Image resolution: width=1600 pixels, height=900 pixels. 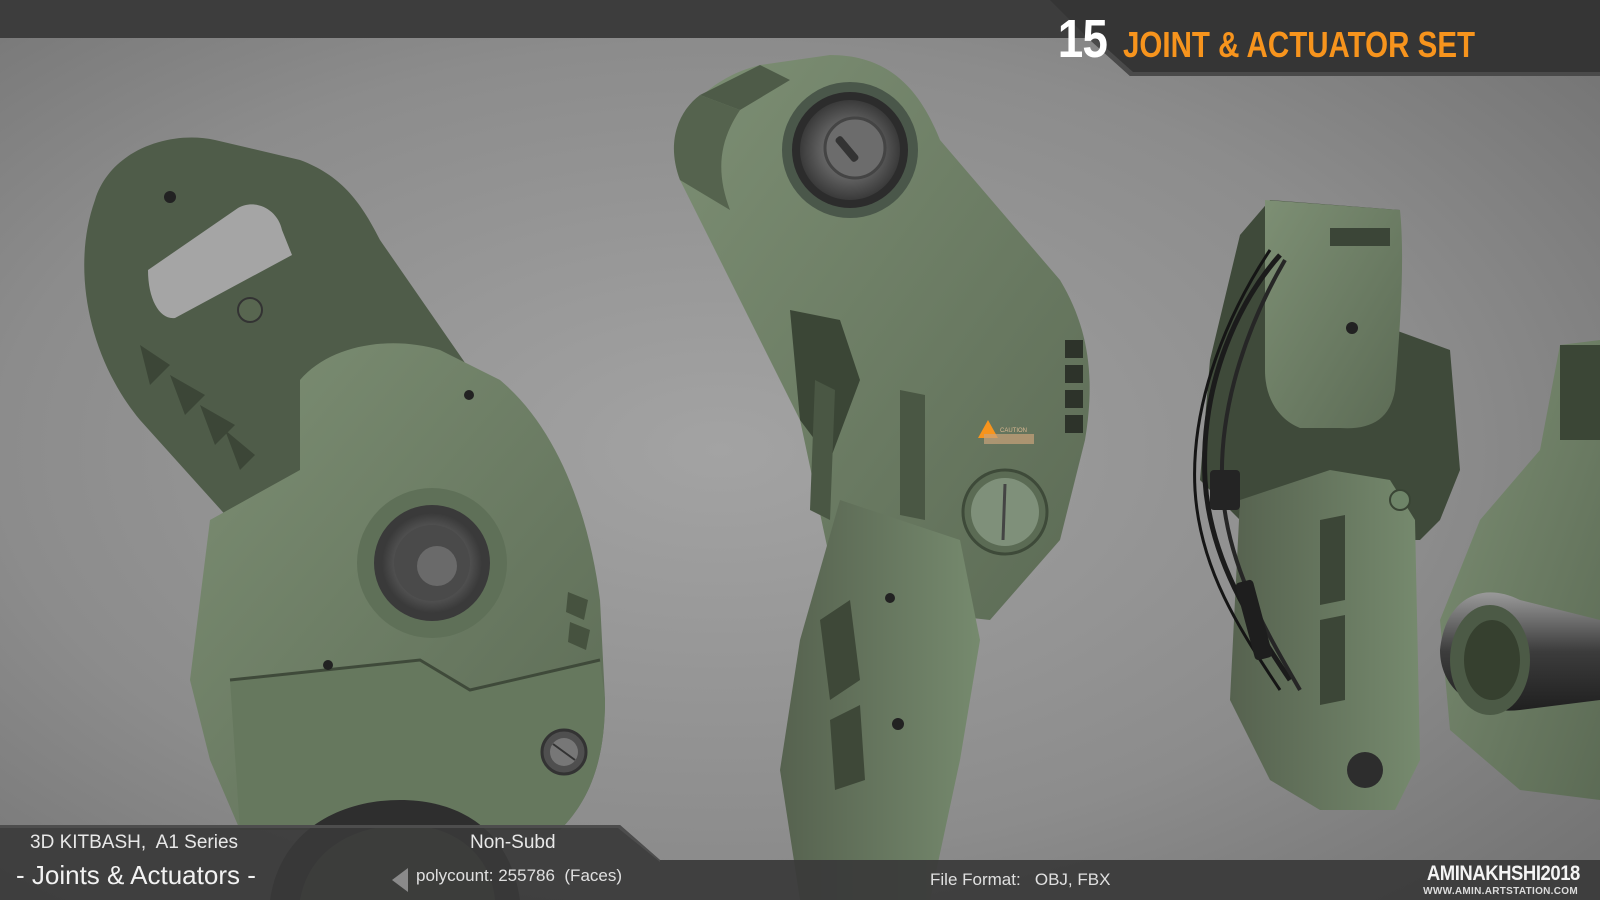 I want to click on set-title: JOINT & ACTUATOR SET, so click(x=1298, y=44).